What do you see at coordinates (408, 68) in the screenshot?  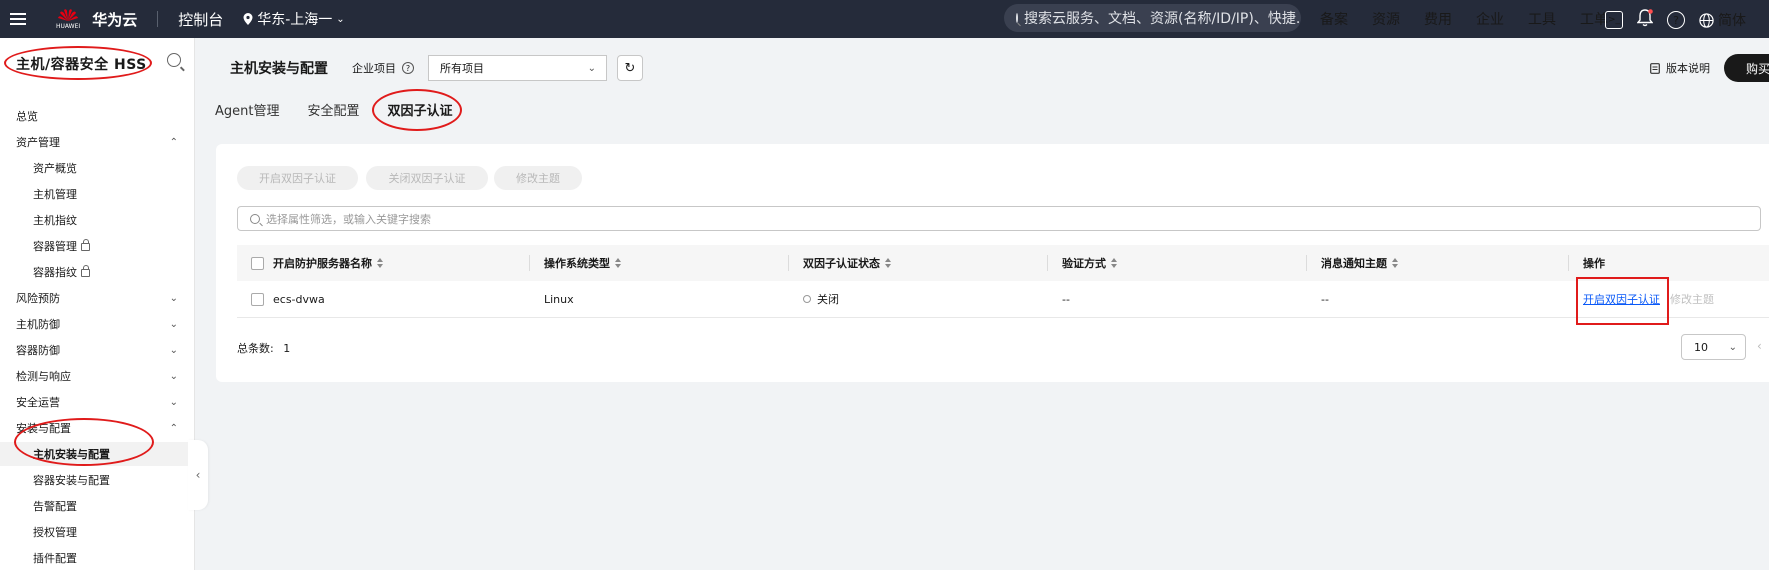 I see `question-icon: ?` at bounding box center [408, 68].